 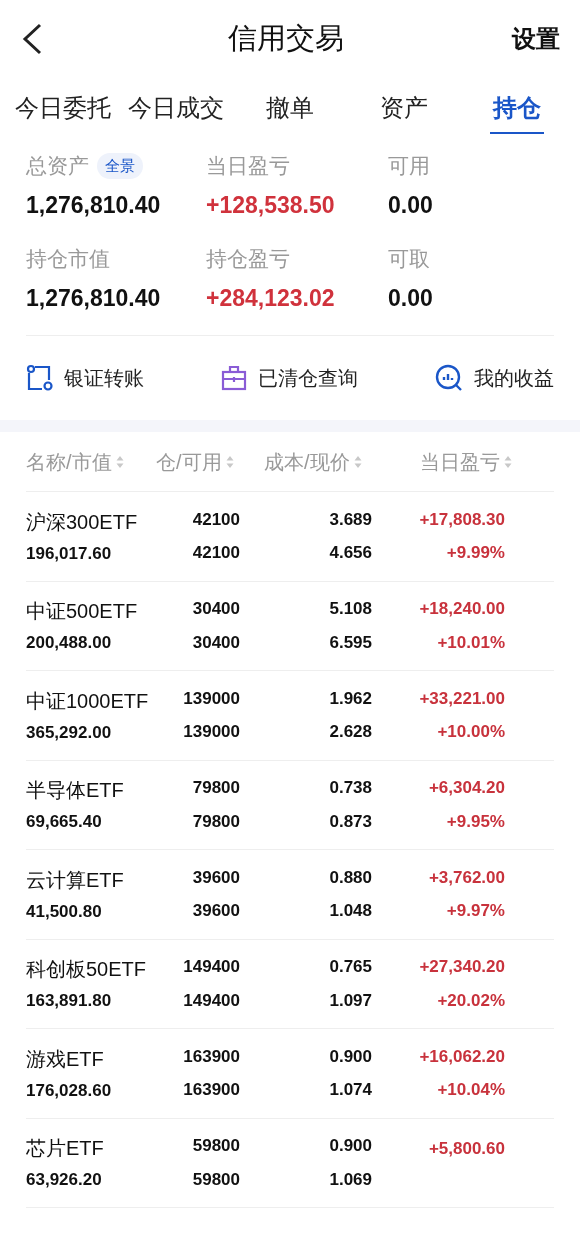 What do you see at coordinates (290, 1074) in the screenshot?
I see `holding-row: 游戏ETF 176,028.60 163900 163900 0.900 1.074 +16,062.20 +10.04%` at bounding box center [290, 1074].